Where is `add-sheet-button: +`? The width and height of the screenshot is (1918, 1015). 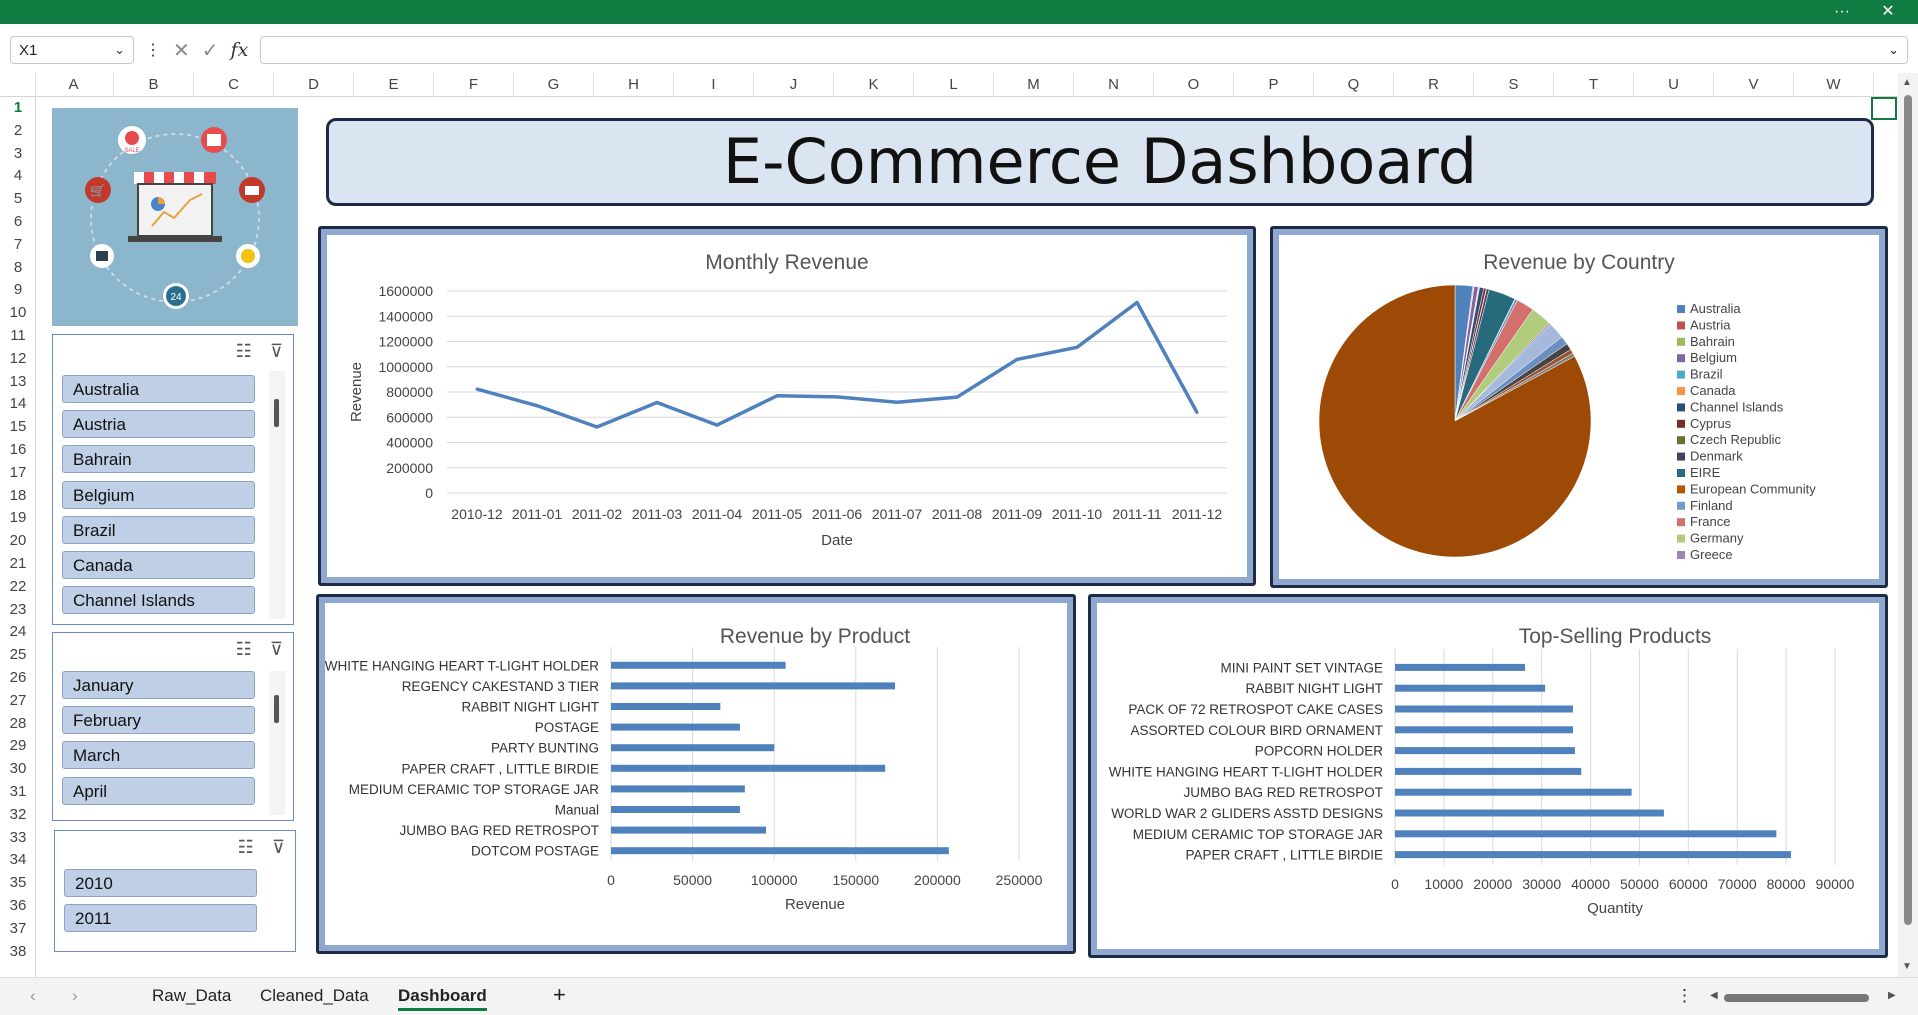
add-sheet-button: + is located at coordinates (559, 995).